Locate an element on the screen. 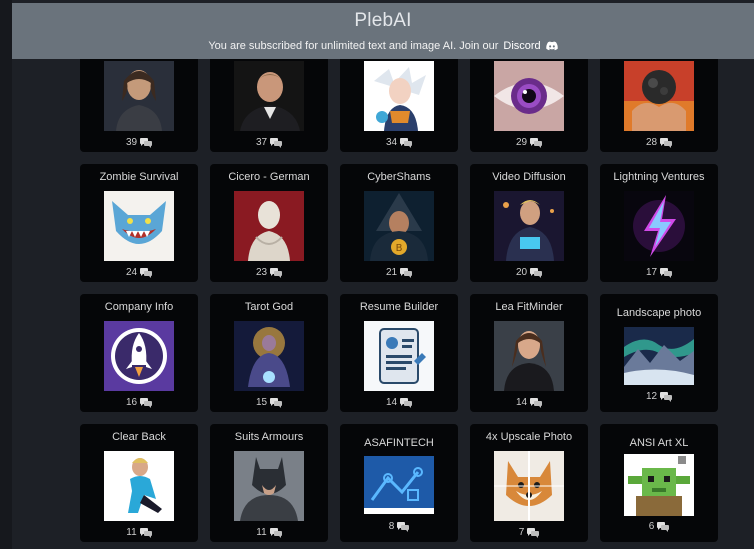 This screenshot has width=754, height=549. chat-count-value: 11 is located at coordinates (261, 532).